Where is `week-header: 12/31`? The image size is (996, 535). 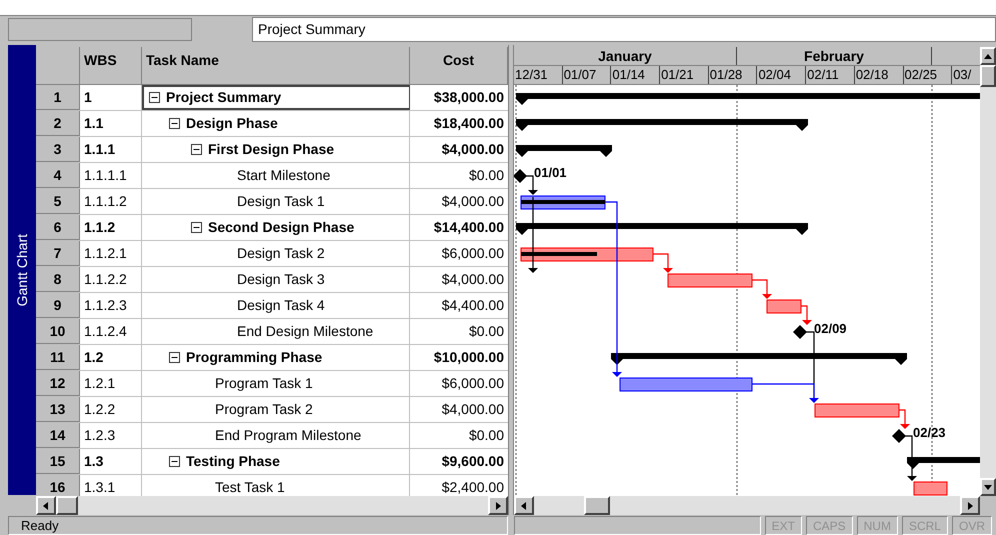 week-header: 12/31 is located at coordinates (538, 75).